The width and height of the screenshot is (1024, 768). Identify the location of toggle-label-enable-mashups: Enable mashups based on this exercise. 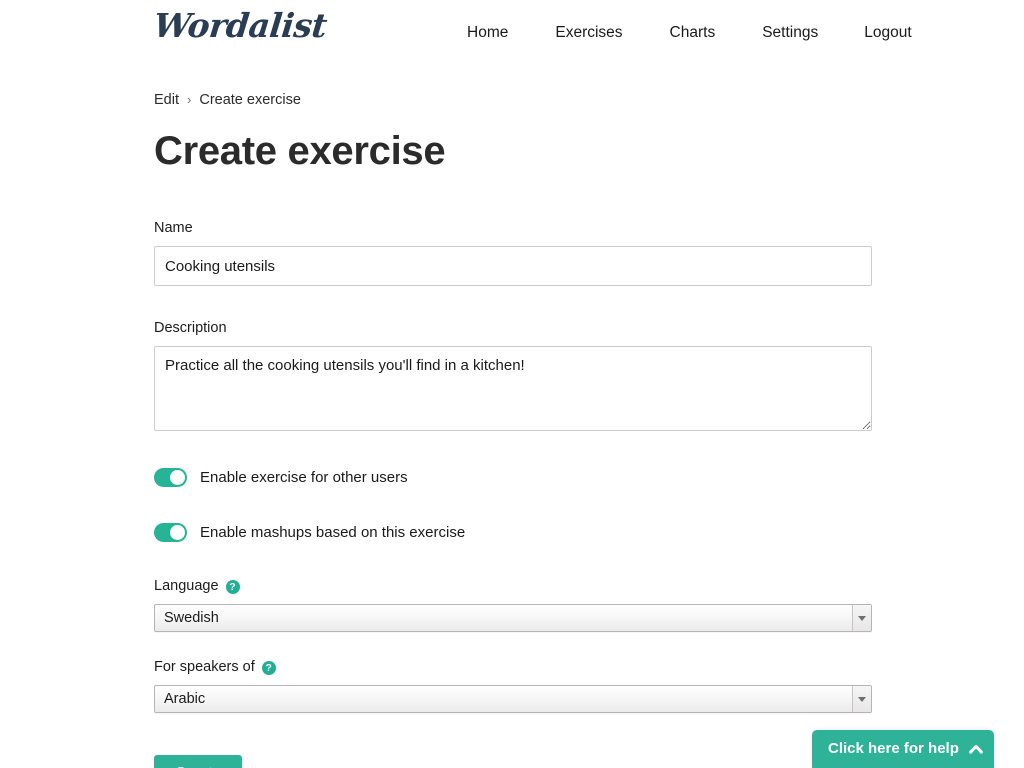
(332, 532).